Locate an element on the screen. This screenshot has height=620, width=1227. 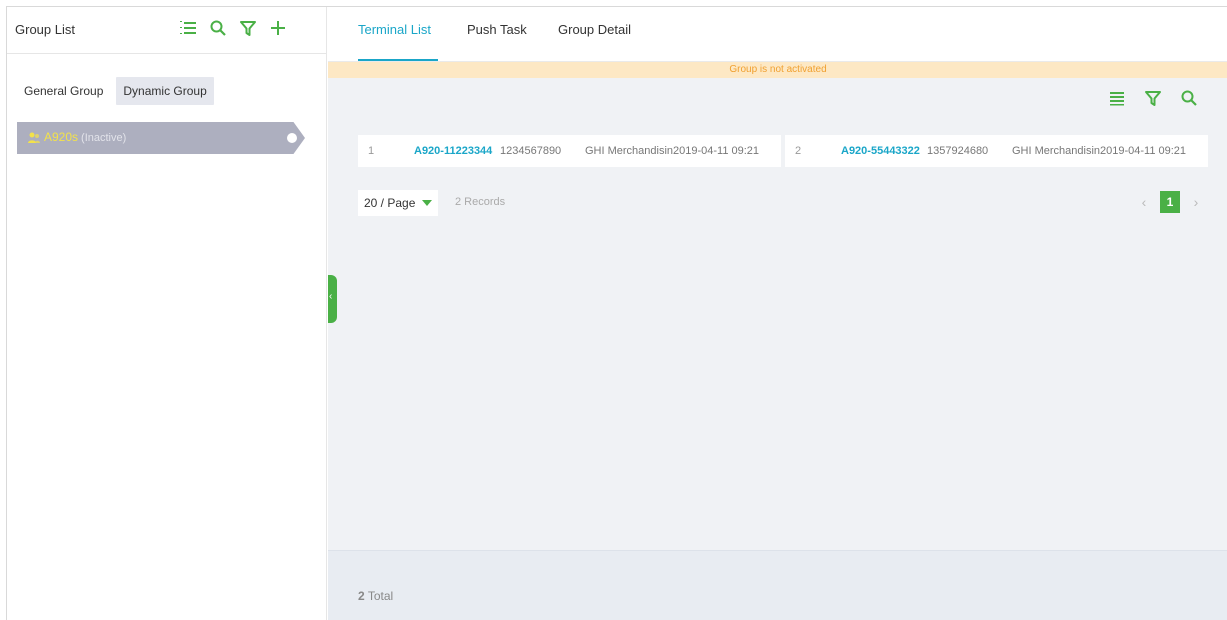
tab-terminal-list: Terminal List is located at coordinates (394, 29).